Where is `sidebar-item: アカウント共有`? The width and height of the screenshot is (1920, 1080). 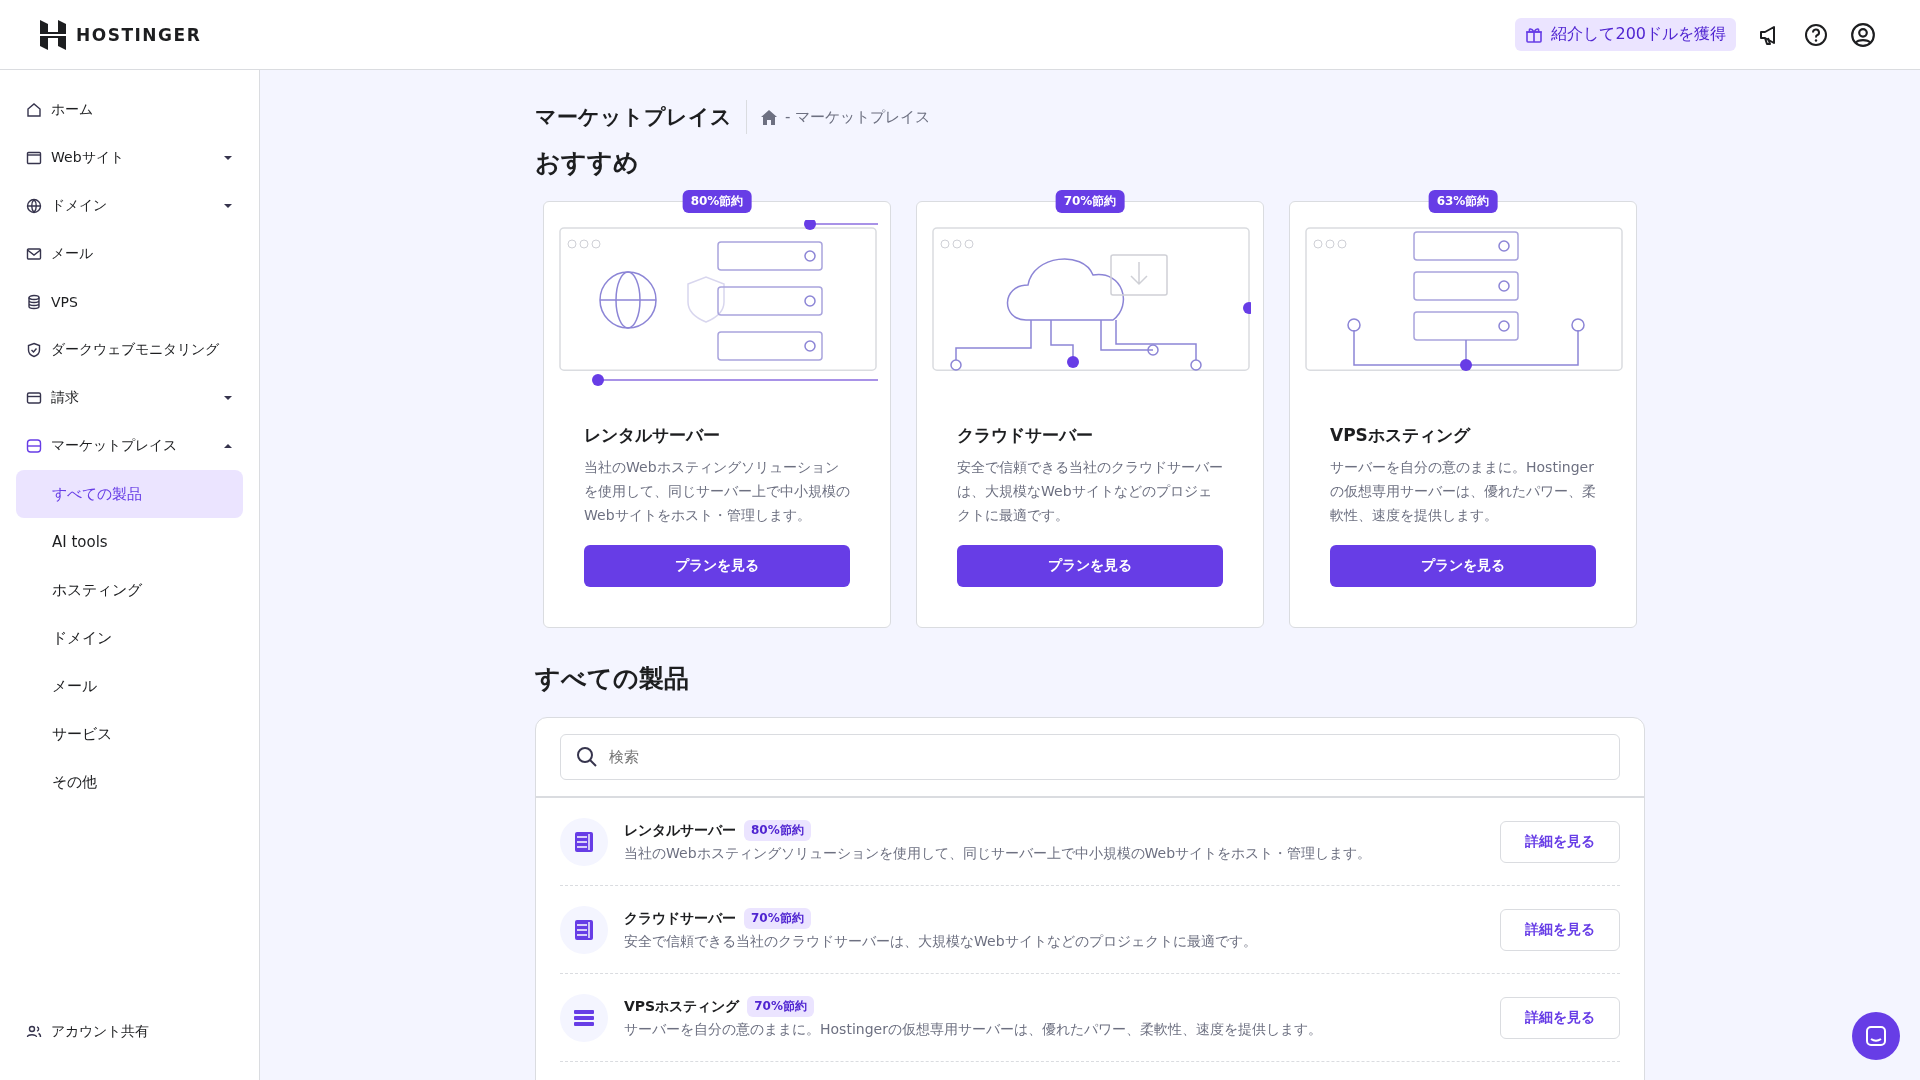 sidebar-item: アカウント共有 is located at coordinates (129, 1032).